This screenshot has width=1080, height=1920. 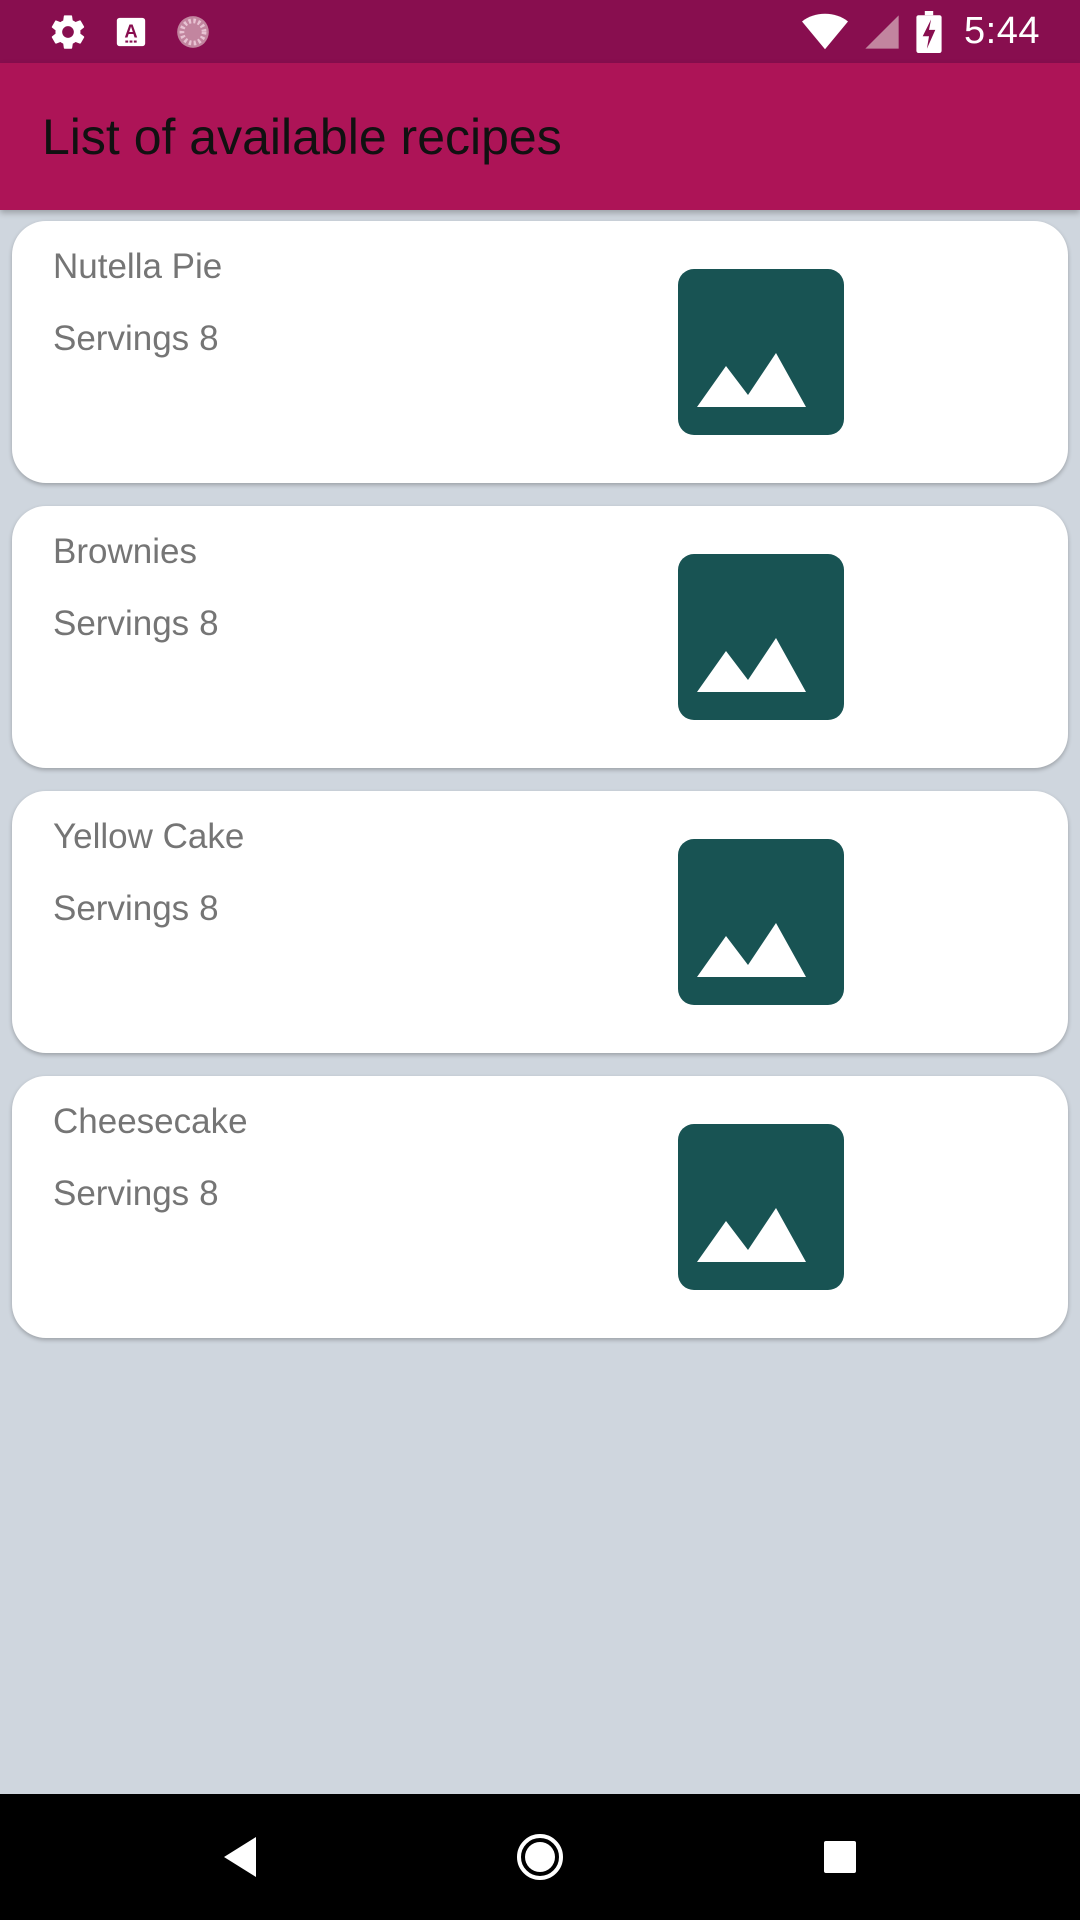 What do you see at coordinates (540, 352) in the screenshot?
I see `recipe-card: Nutella Pie Servings 8` at bounding box center [540, 352].